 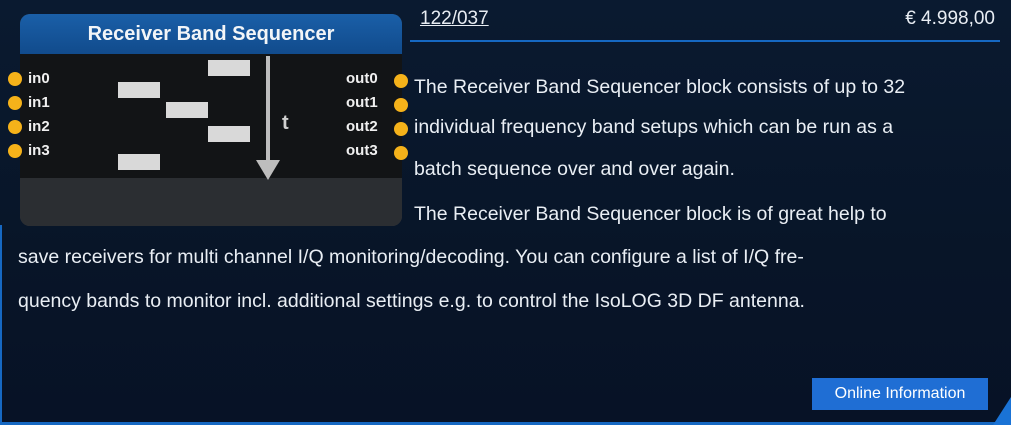 I want to click on time-label: t, so click(x=285, y=123).